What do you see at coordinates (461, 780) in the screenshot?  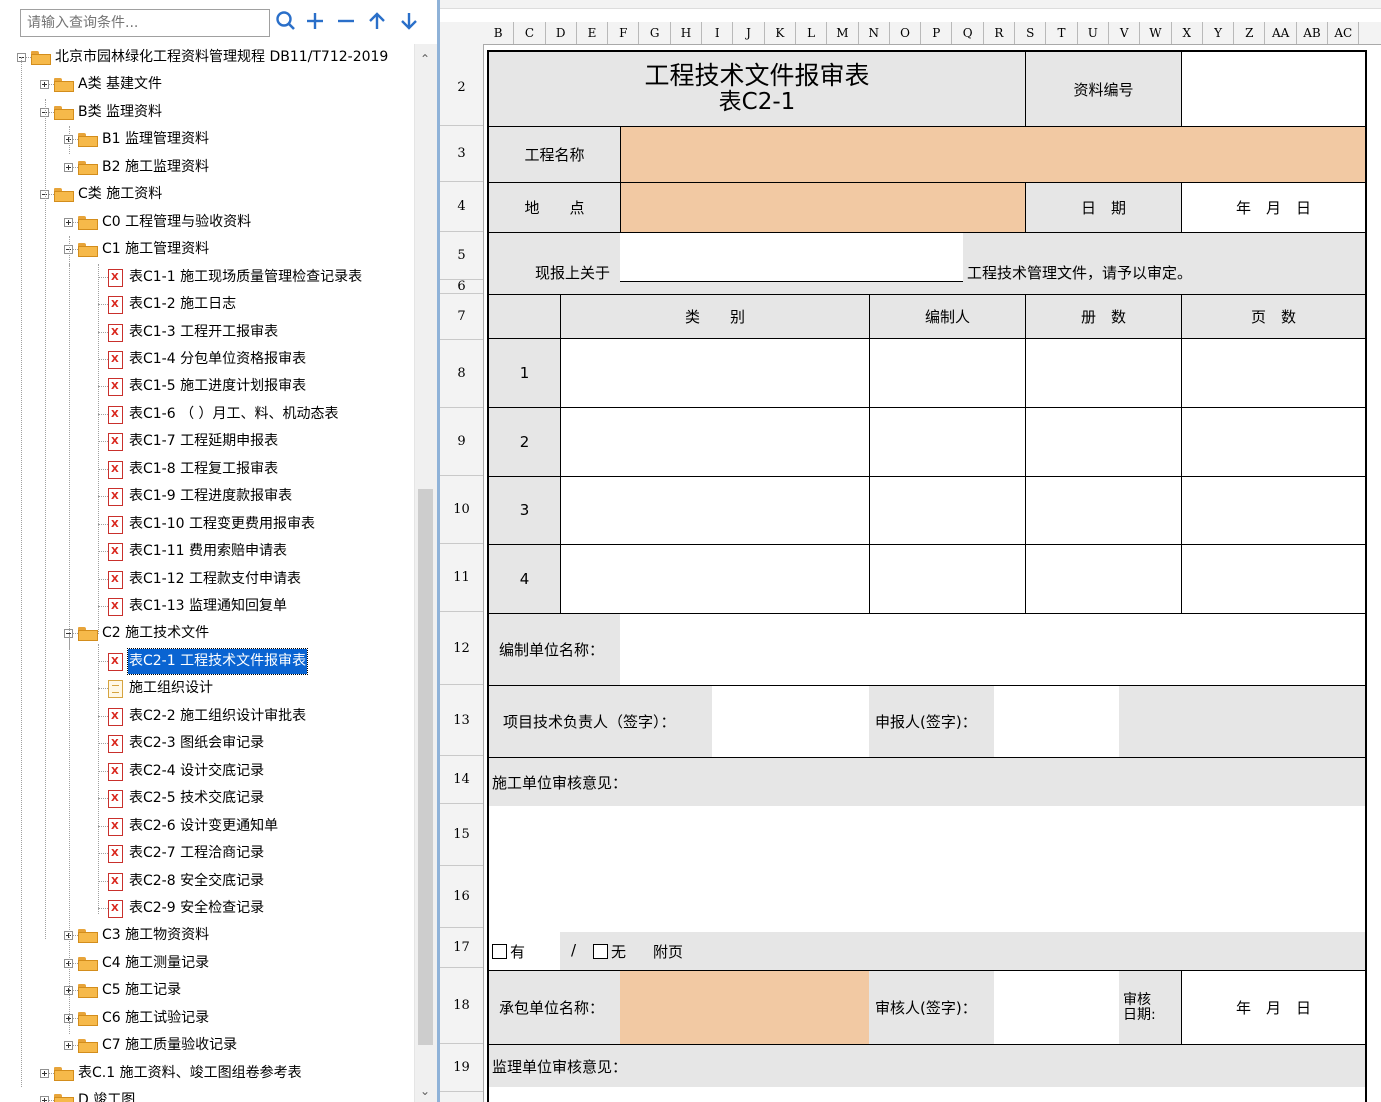 I see `row-header: 14` at bounding box center [461, 780].